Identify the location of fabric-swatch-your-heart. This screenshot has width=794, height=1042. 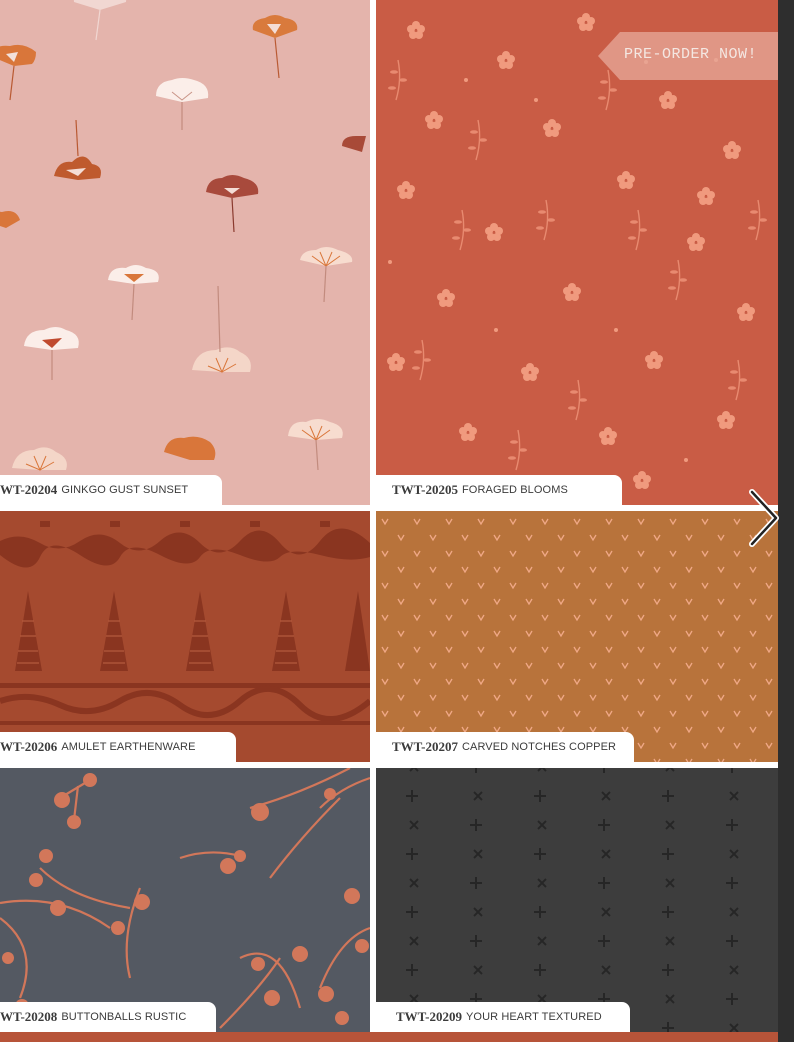
(577, 900).